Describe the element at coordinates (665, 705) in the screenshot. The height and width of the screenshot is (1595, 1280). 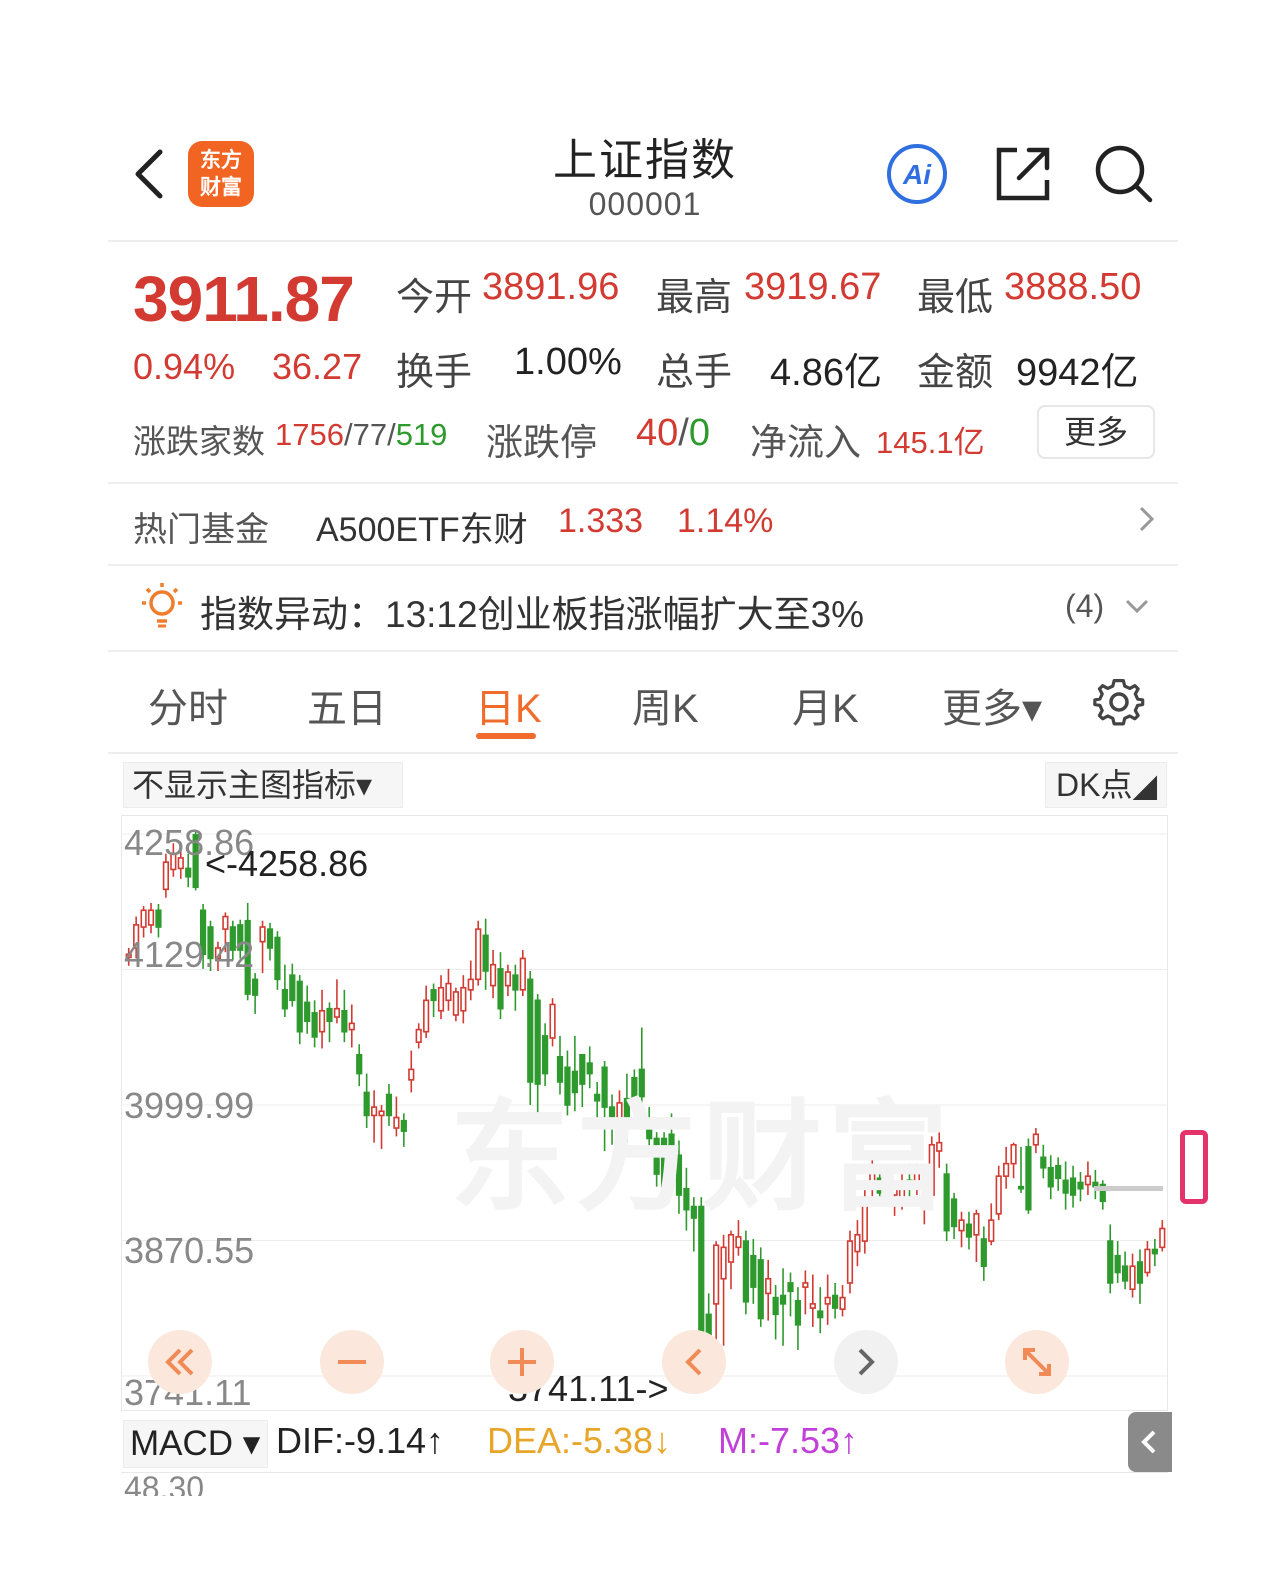
I see `tab-weekly-k: 周K` at that location.